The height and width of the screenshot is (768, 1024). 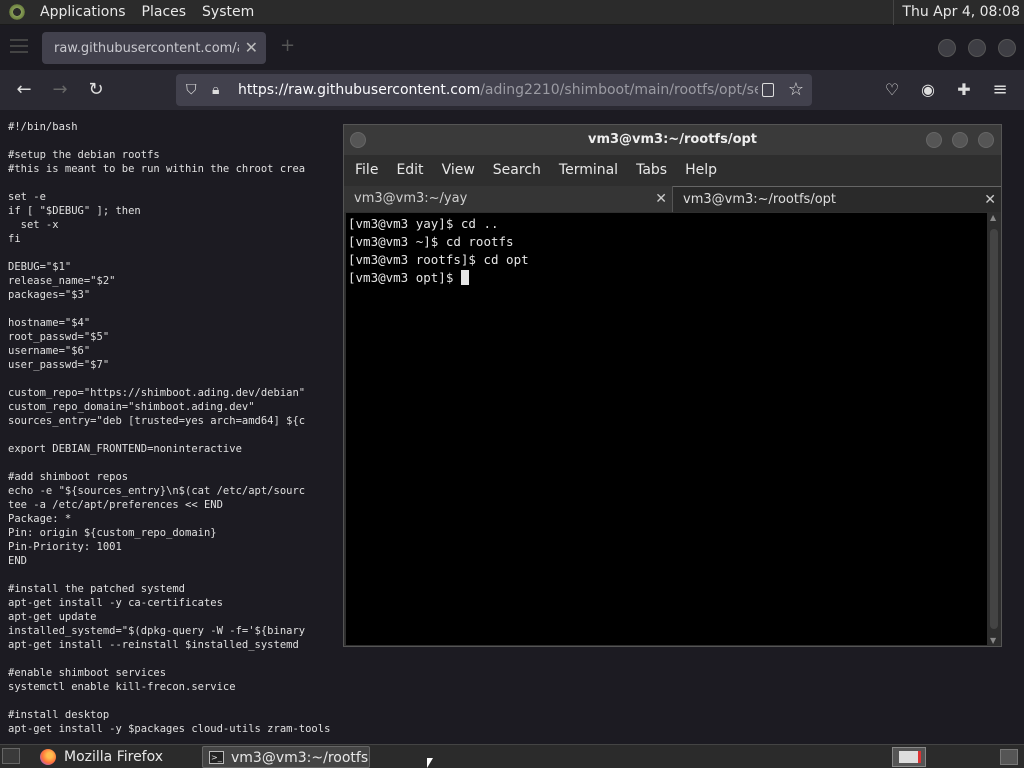 I want to click on terminal-scrollbar: ▲ ▼, so click(x=994, y=429).